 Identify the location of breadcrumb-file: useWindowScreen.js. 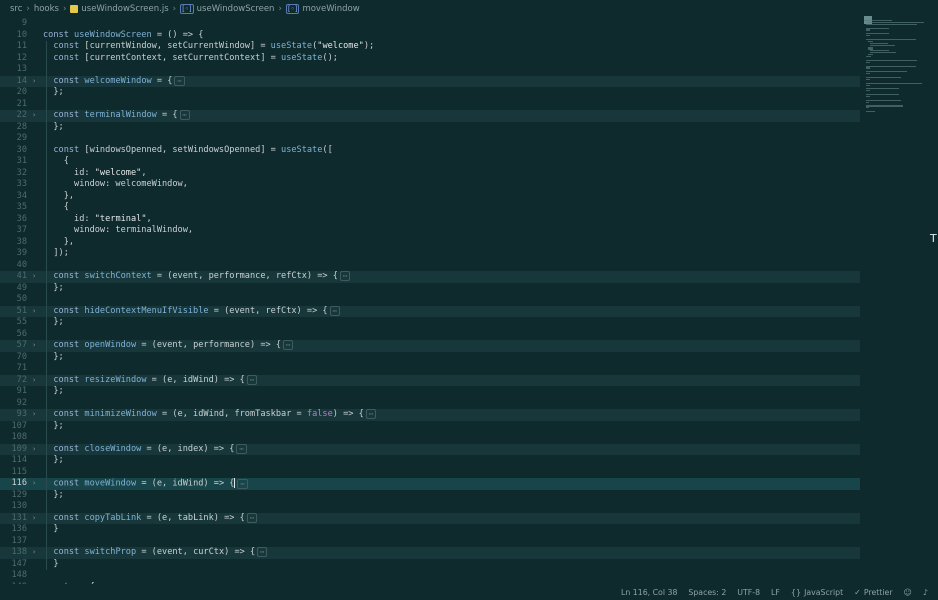
(119, 9).